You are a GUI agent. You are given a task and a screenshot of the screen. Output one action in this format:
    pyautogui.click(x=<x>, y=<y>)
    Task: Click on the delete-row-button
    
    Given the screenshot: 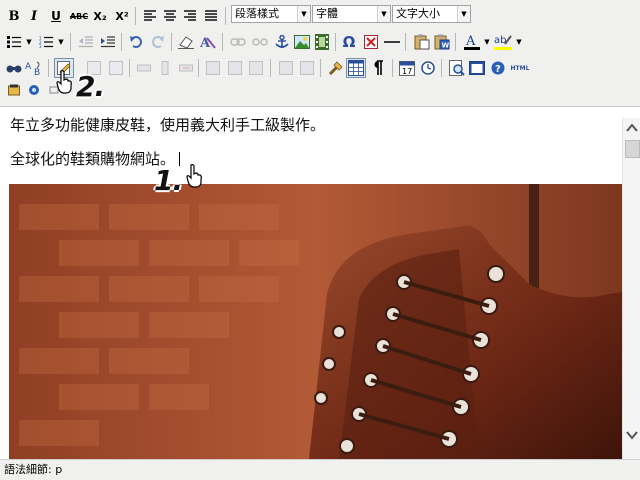 What is the action you would take?
    pyautogui.click(x=186, y=68)
    